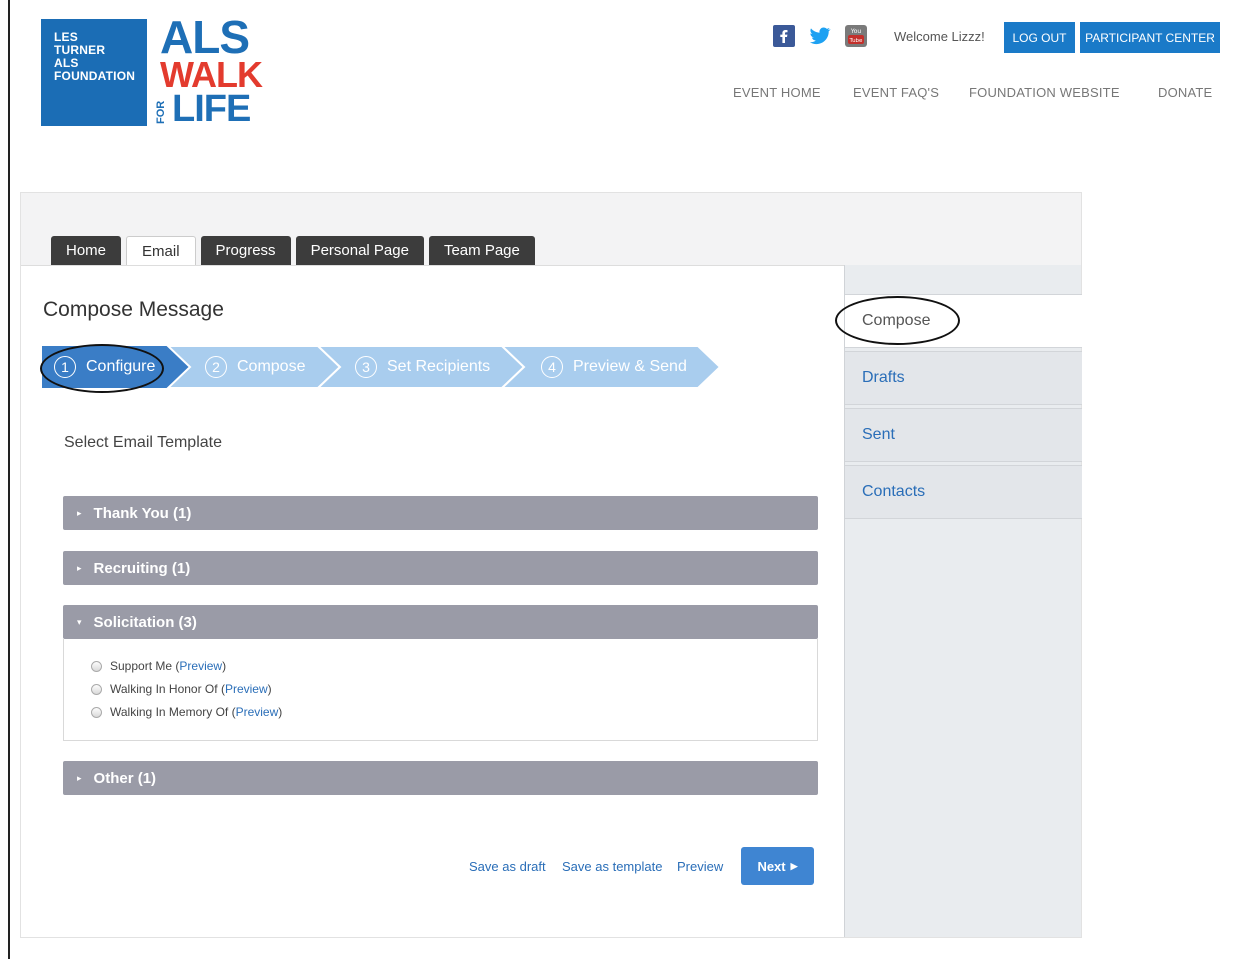  I want to click on email-sidebar: Compose Drafts Sent Contacts, so click(963, 601).